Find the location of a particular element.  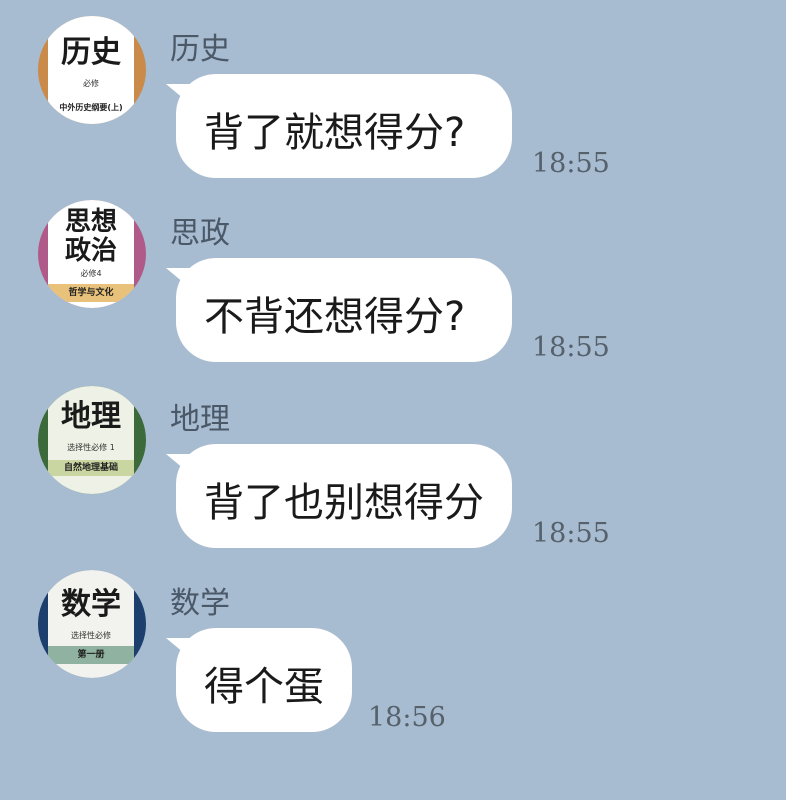

avatar-history: 历史 必修 中外历史纲要(上) is located at coordinates (92, 70).